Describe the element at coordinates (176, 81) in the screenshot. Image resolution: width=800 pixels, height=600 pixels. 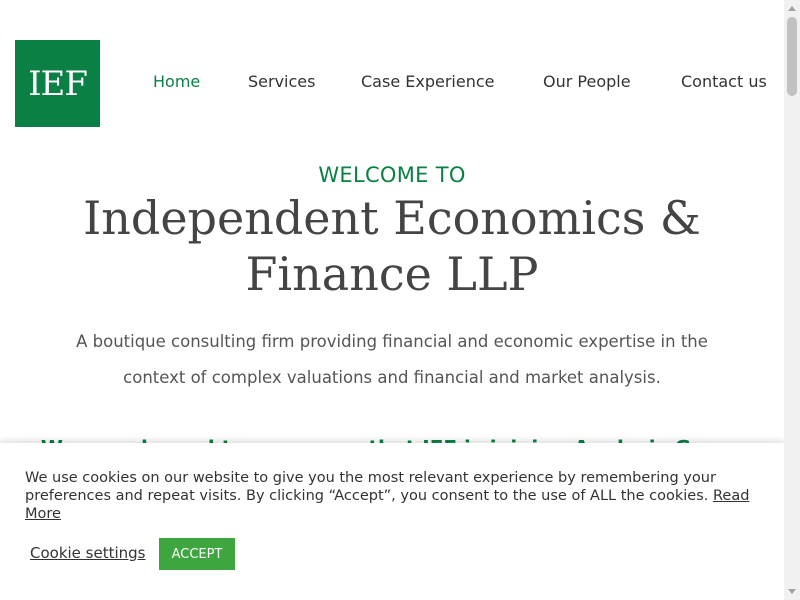
I see `nav-item-home: Home` at that location.